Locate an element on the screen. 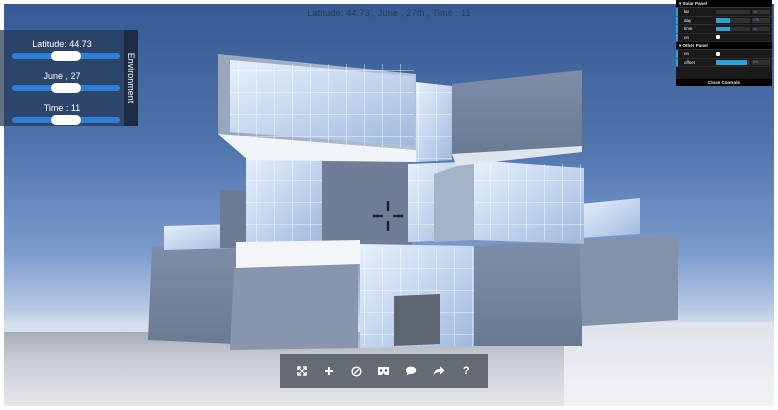 Image resolution: width=778 pixels, height=410 pixels. fullscreen-icon is located at coordinates (301, 371).